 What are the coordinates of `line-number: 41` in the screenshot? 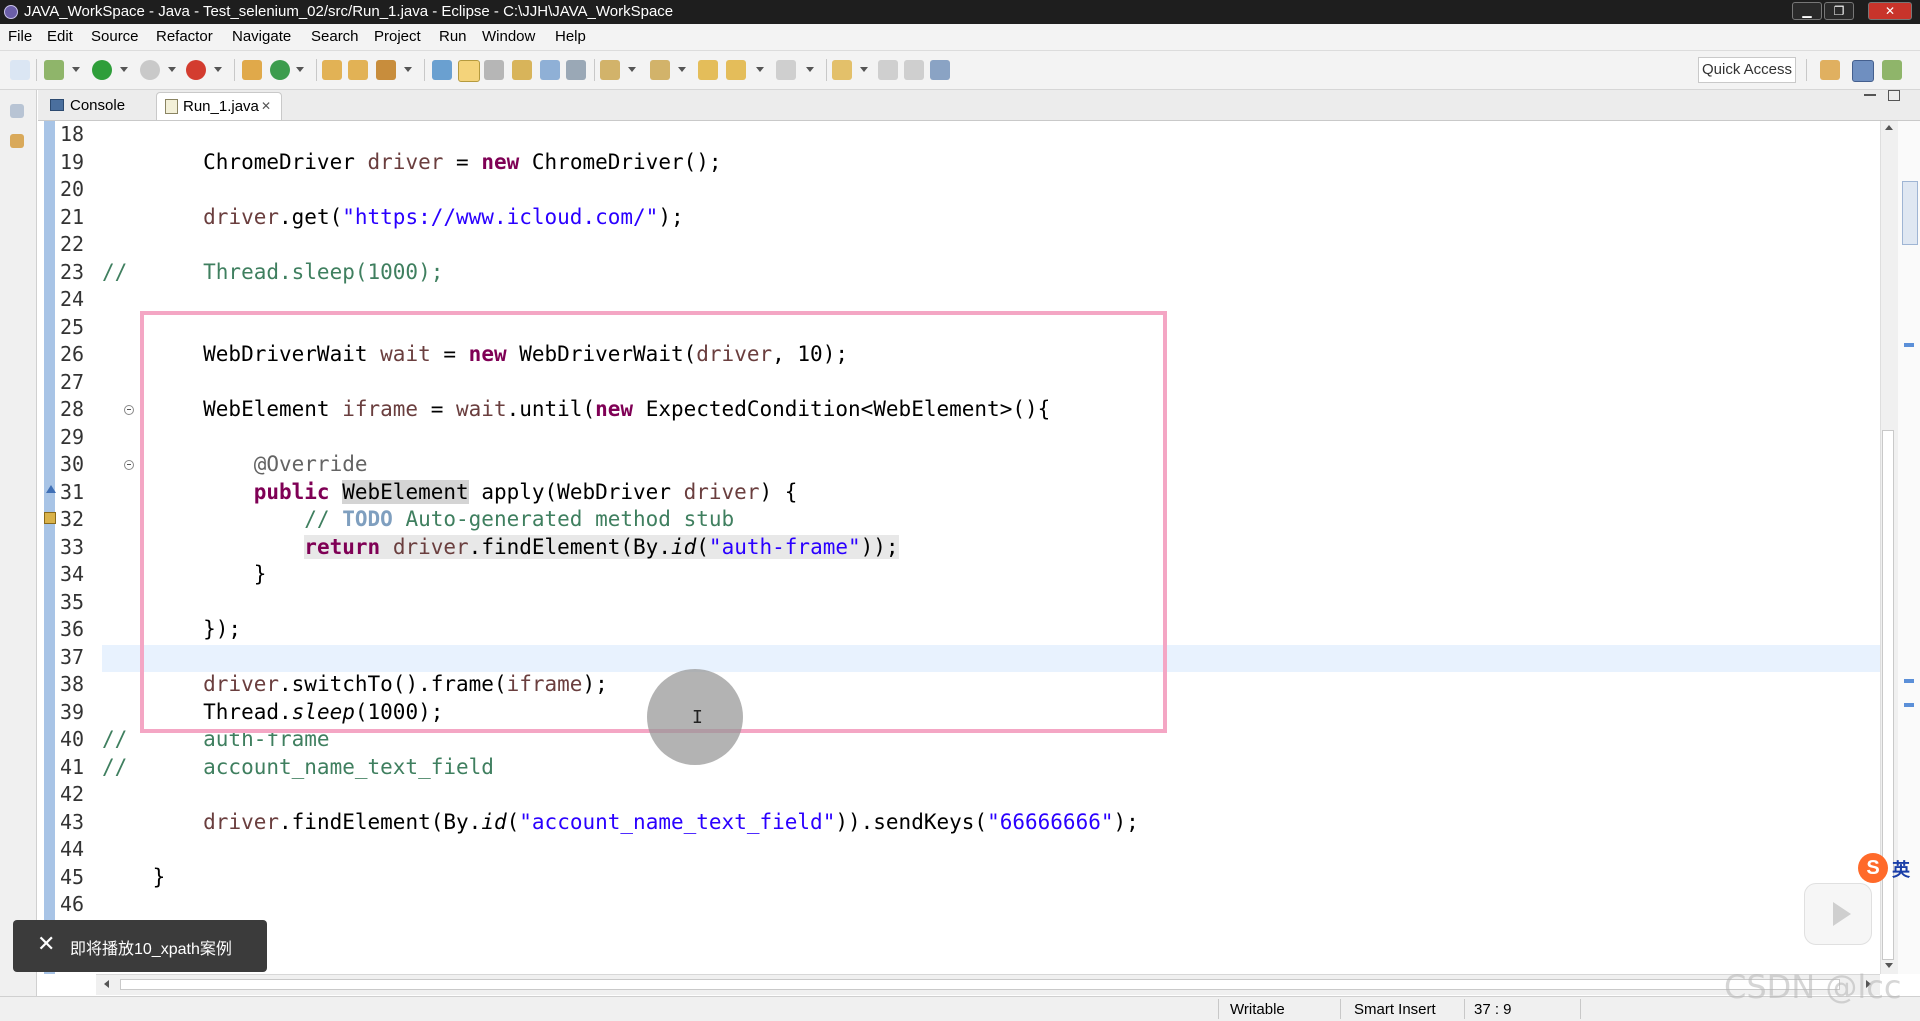 It's located at (72, 766).